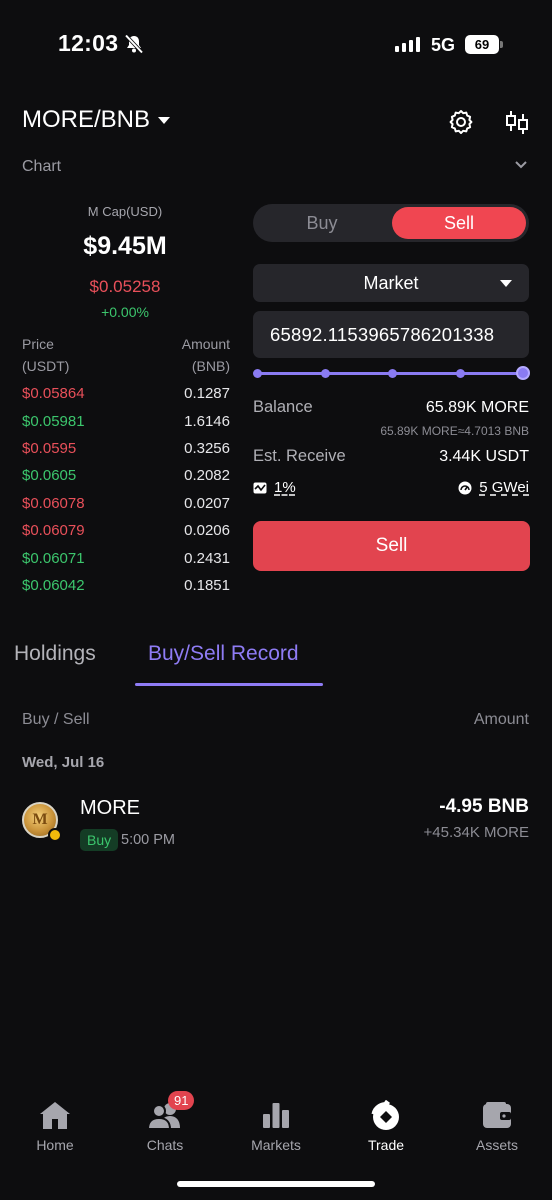 The image size is (552, 1200). What do you see at coordinates (88, 43) in the screenshot?
I see `status-time: 12:03` at bounding box center [88, 43].